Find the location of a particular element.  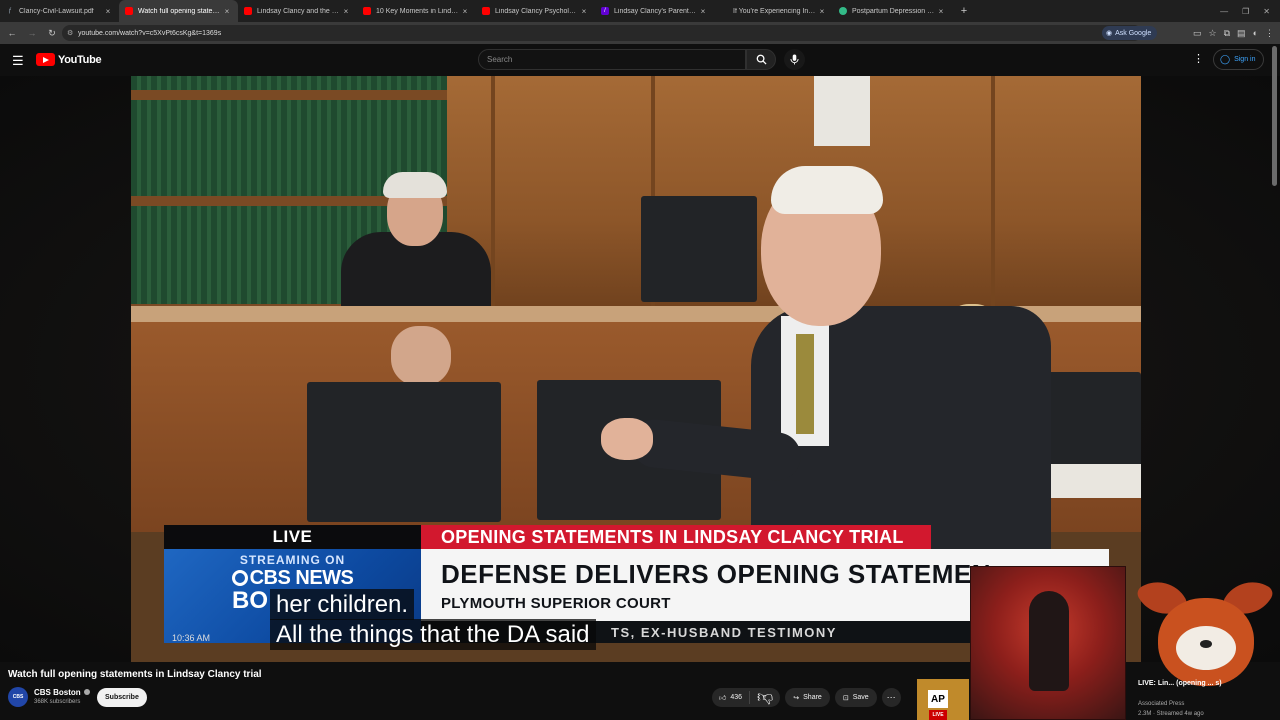

search-input is located at coordinates (616, 59).